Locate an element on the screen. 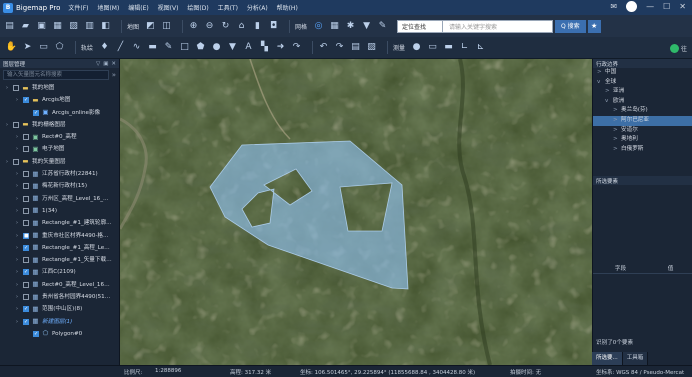 This screenshot has width=692, height=377. admin-tree-item: > 白俄罗斯 is located at coordinates (642, 150).